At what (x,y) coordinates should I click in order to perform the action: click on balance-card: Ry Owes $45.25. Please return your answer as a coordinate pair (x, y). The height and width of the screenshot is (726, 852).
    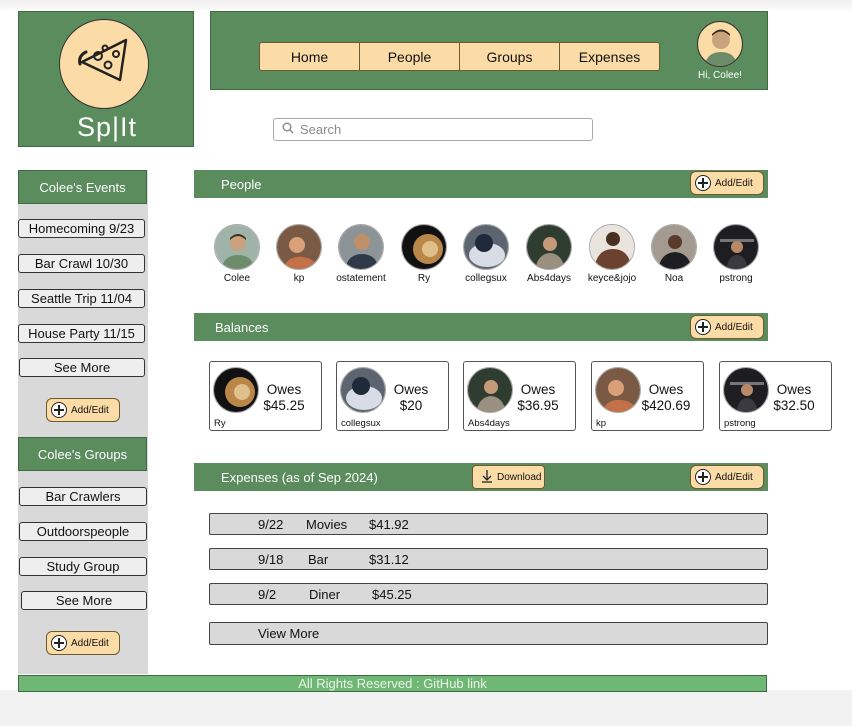
    Looking at the image, I should click on (265, 396).